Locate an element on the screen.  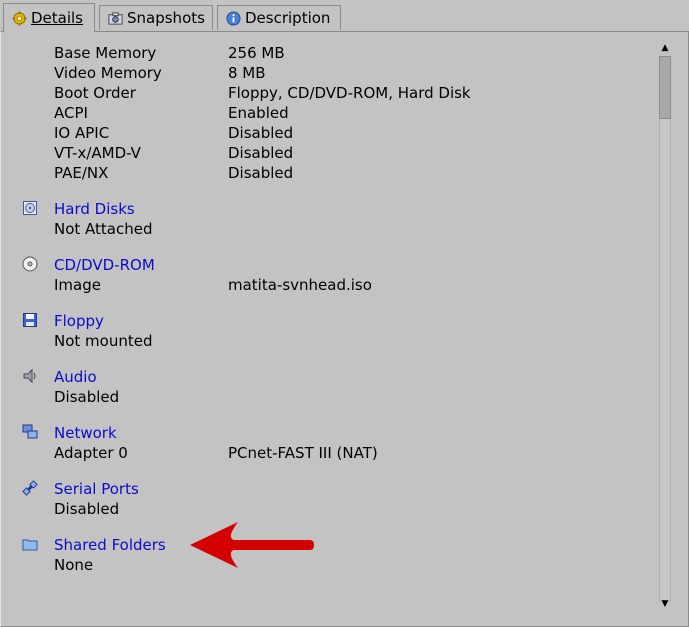
scroll-down-arrow-icon: ▼ is located at coordinates (665, 604).